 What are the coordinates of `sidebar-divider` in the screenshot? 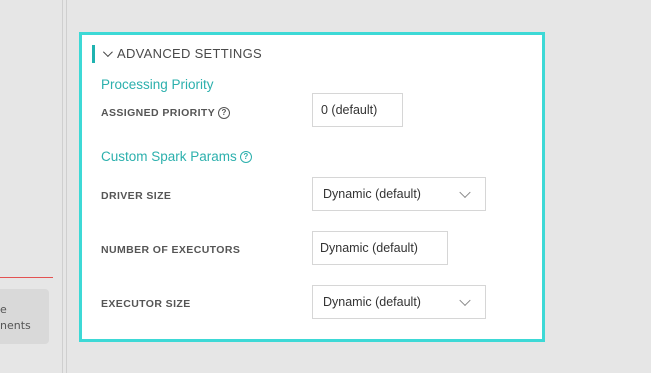 It's located at (26, 277).